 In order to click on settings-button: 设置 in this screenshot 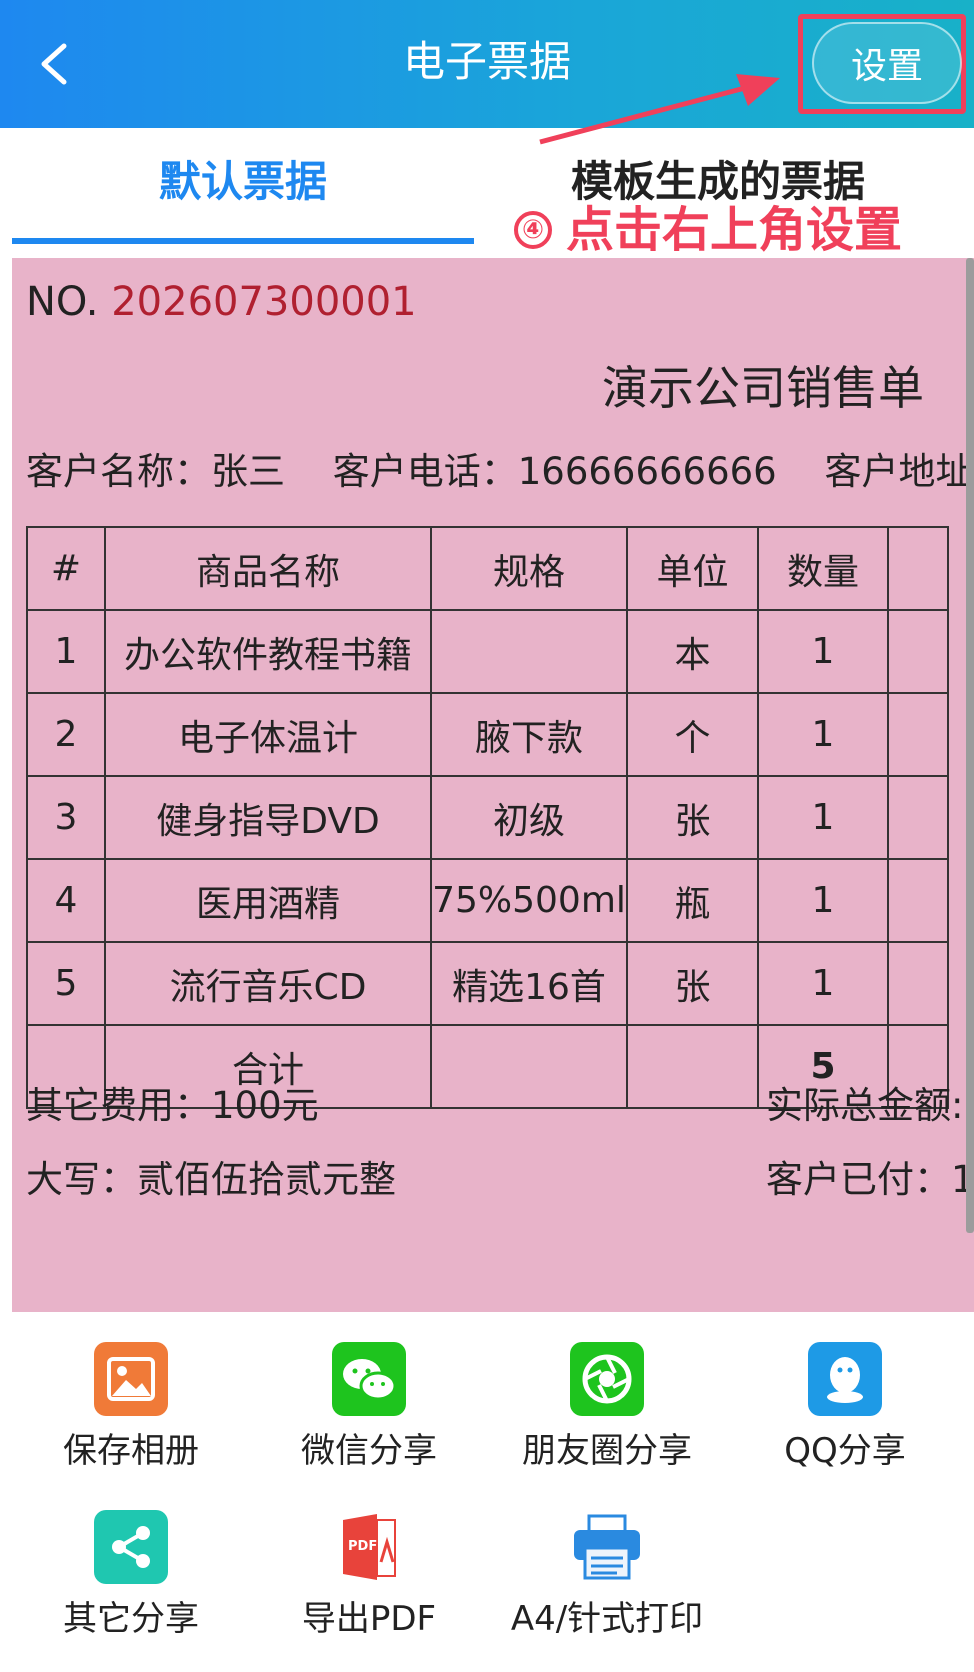, I will do `click(887, 63)`.